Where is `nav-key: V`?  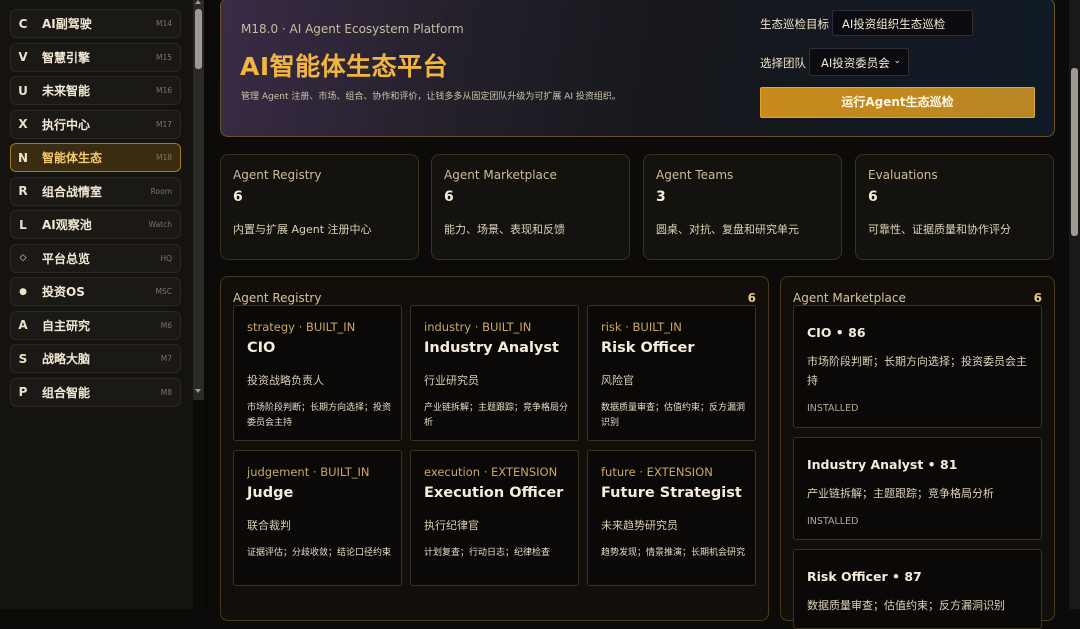 nav-key: V is located at coordinates (23, 57).